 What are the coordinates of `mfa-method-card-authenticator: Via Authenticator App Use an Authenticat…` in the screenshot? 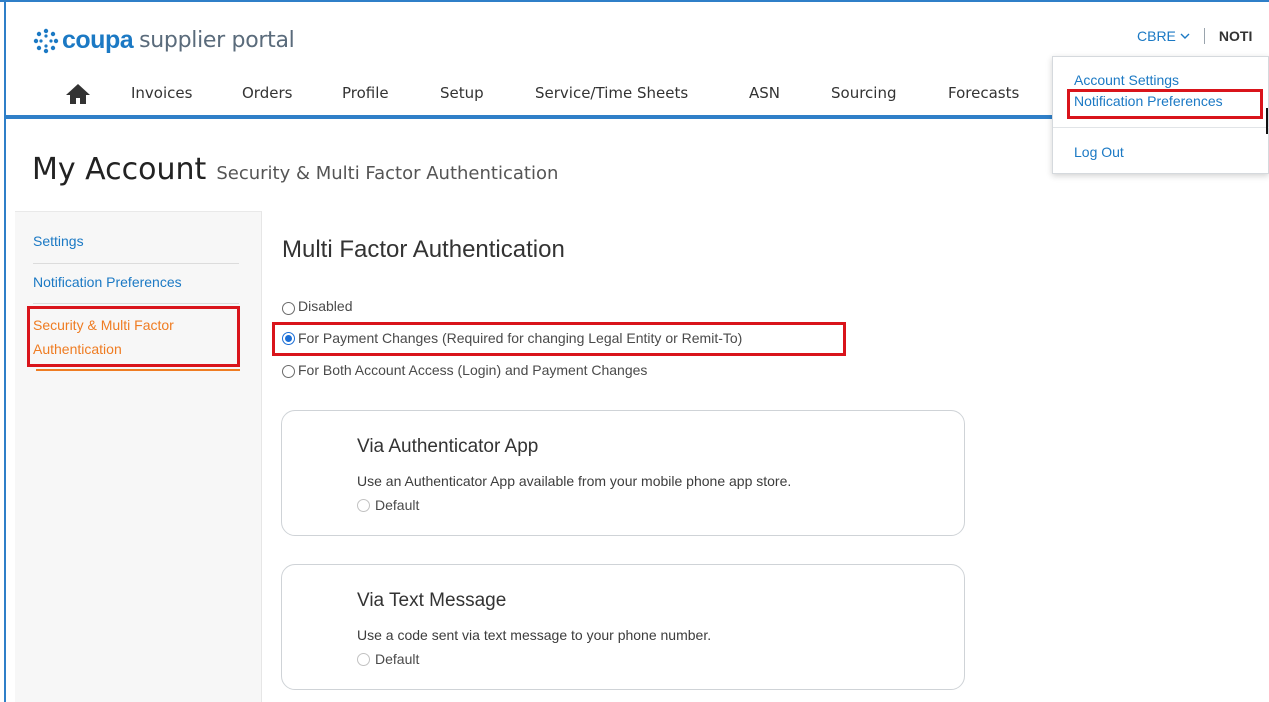 It's located at (623, 473).